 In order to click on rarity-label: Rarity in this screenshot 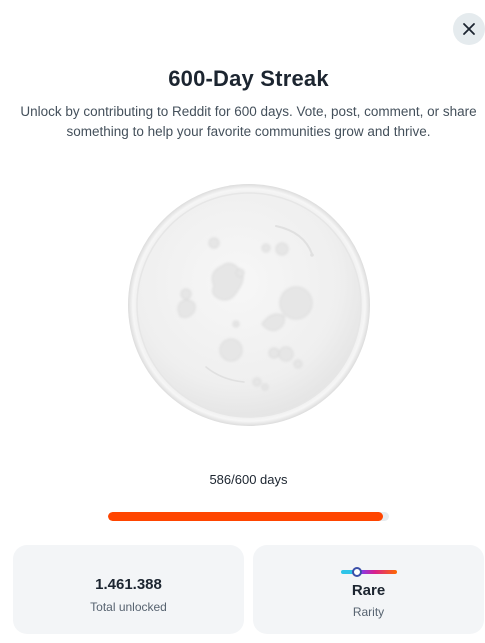, I will do `click(368, 612)`.